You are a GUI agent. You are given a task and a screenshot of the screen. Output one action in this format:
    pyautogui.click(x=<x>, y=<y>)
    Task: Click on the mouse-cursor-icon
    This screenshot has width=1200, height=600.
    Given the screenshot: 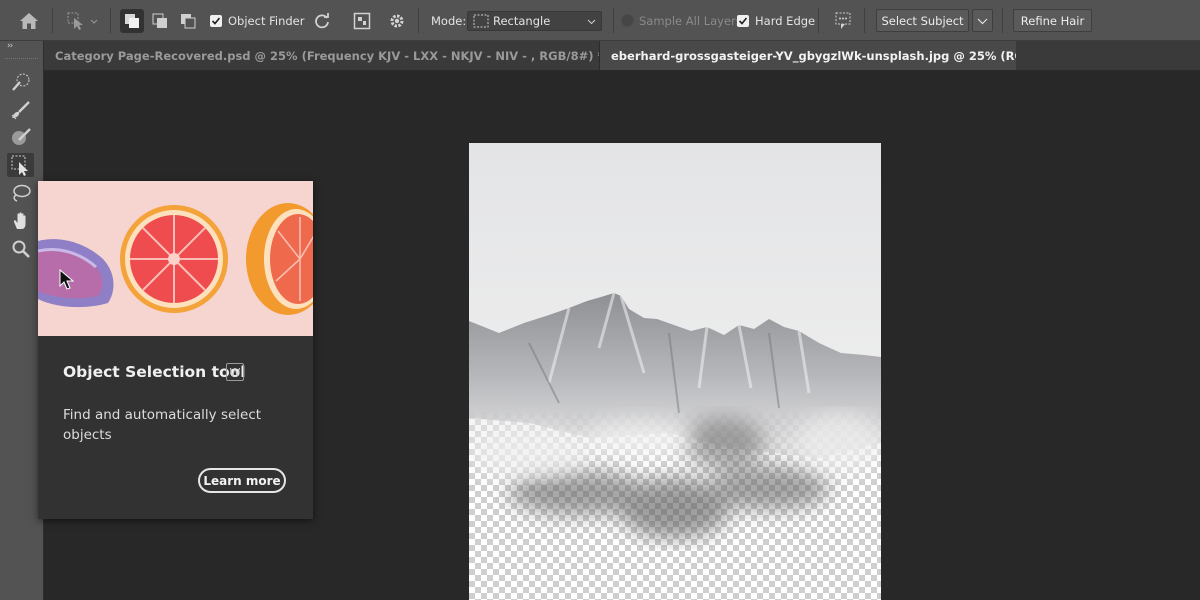 What is the action you would take?
    pyautogui.click(x=67, y=279)
    